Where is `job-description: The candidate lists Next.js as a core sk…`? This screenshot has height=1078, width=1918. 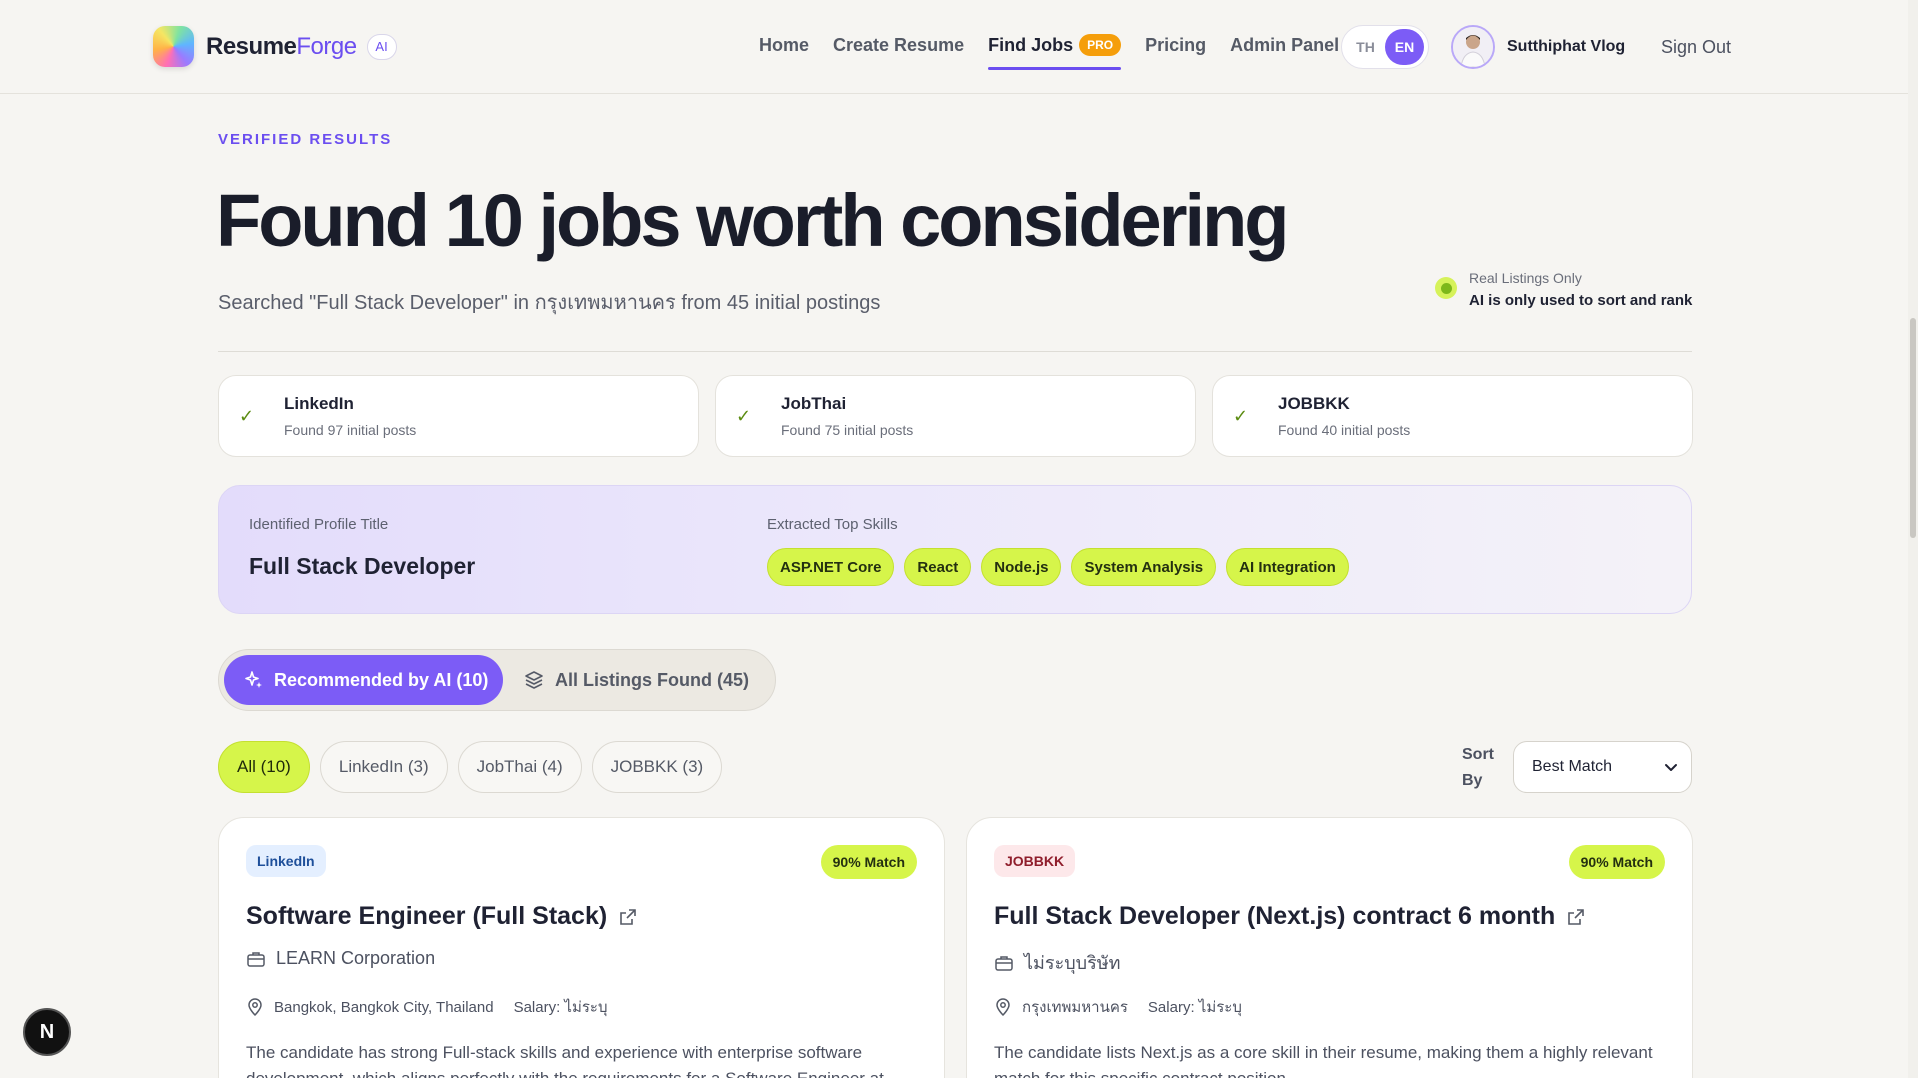
job-description: The candidate lists Next.js as a core sk… is located at coordinates (1323, 1060).